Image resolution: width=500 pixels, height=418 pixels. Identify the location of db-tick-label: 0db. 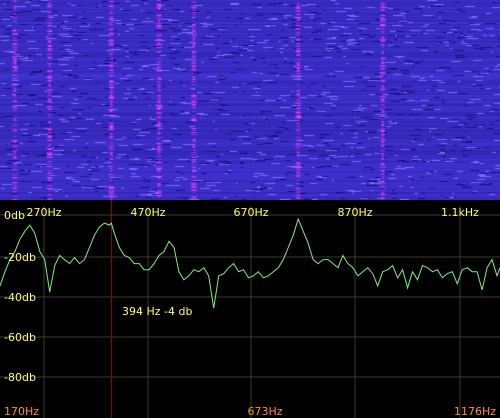
(14, 215).